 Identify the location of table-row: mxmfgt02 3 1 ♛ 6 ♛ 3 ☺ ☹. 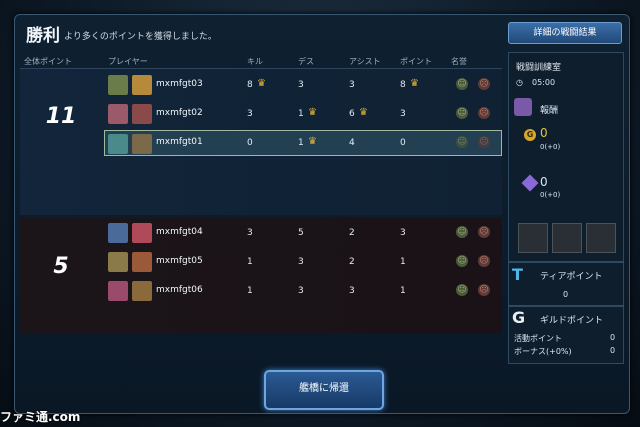
(303, 114).